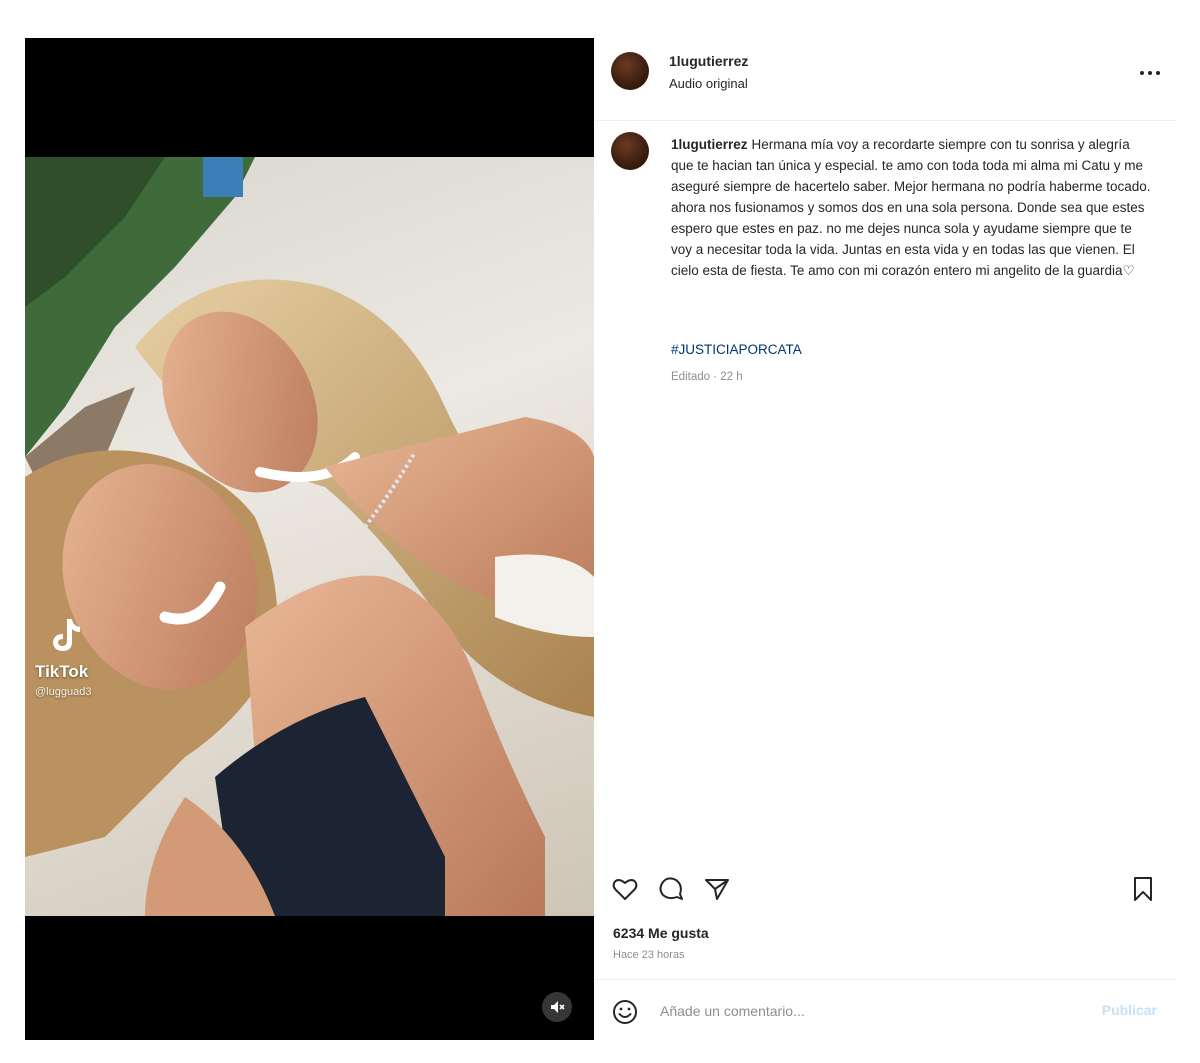 The image size is (1200, 1063). I want to click on tiktok-logo-icon, so click(66, 635).